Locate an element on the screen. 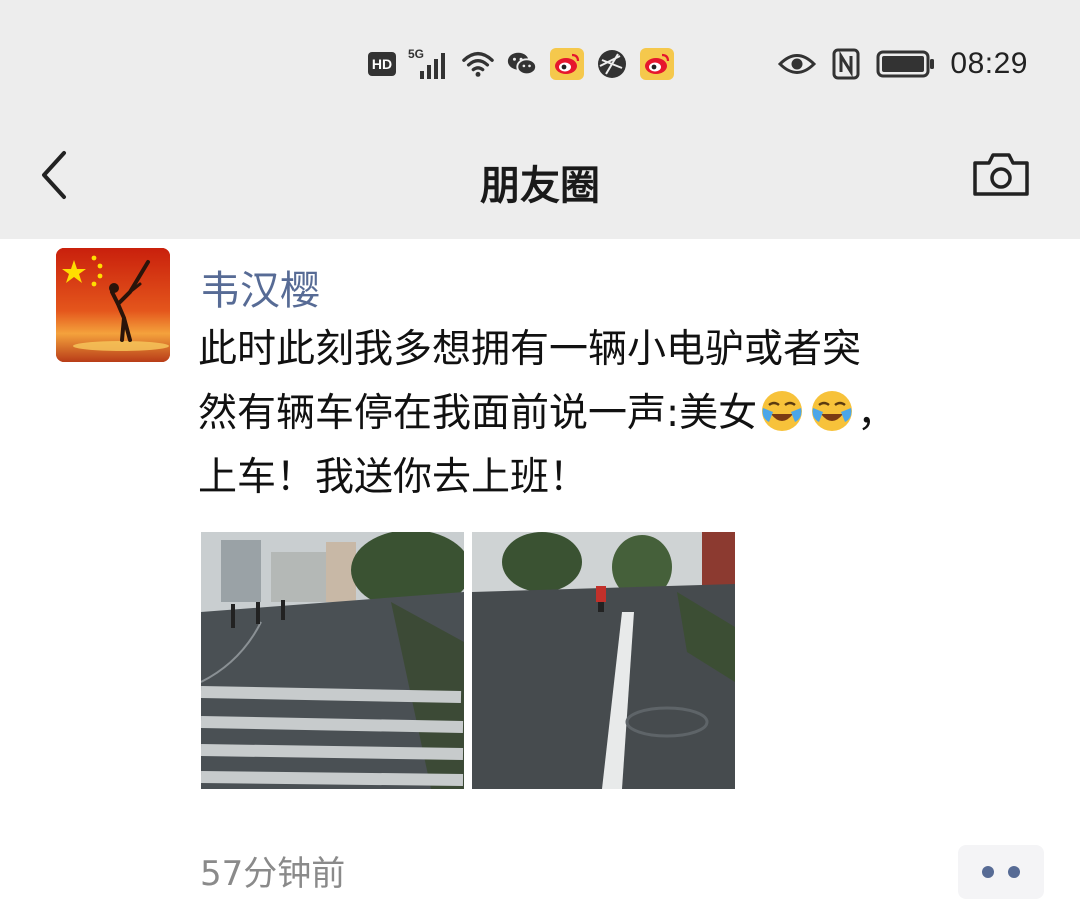 The height and width of the screenshot is (920, 1080). signal-5g-icon: 5G is located at coordinates (429, 64).